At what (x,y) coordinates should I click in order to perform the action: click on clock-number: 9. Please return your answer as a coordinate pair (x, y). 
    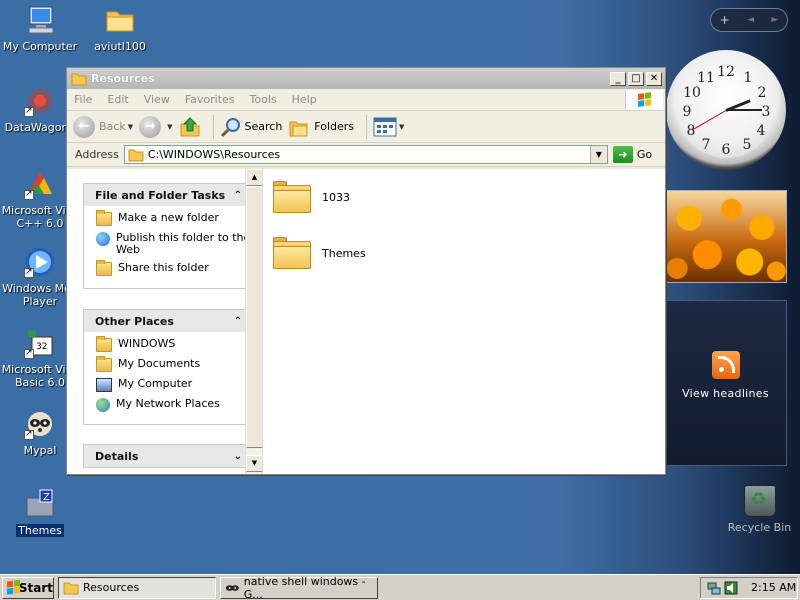
    Looking at the image, I should click on (687, 112).